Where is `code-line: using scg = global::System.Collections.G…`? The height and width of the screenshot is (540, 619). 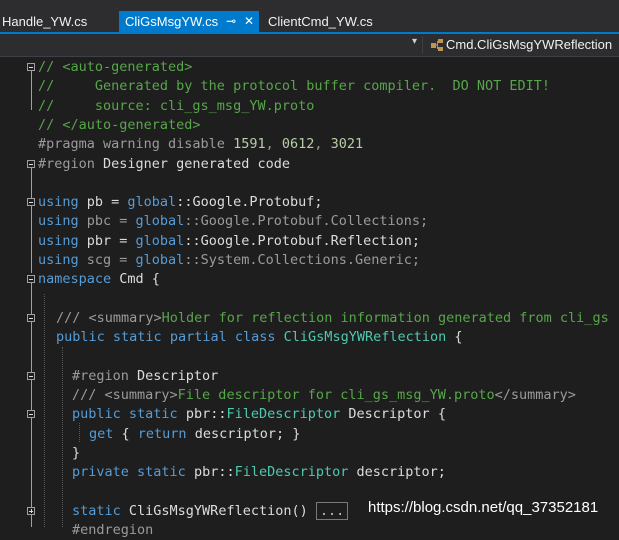
code-line: using scg = global::System.Collections.G… is located at coordinates (309, 260).